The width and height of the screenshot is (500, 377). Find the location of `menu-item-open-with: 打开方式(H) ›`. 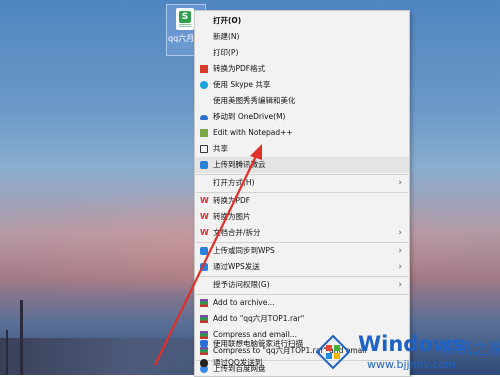

menu-item-open-with: 打开方式(H) › is located at coordinates (302, 183).